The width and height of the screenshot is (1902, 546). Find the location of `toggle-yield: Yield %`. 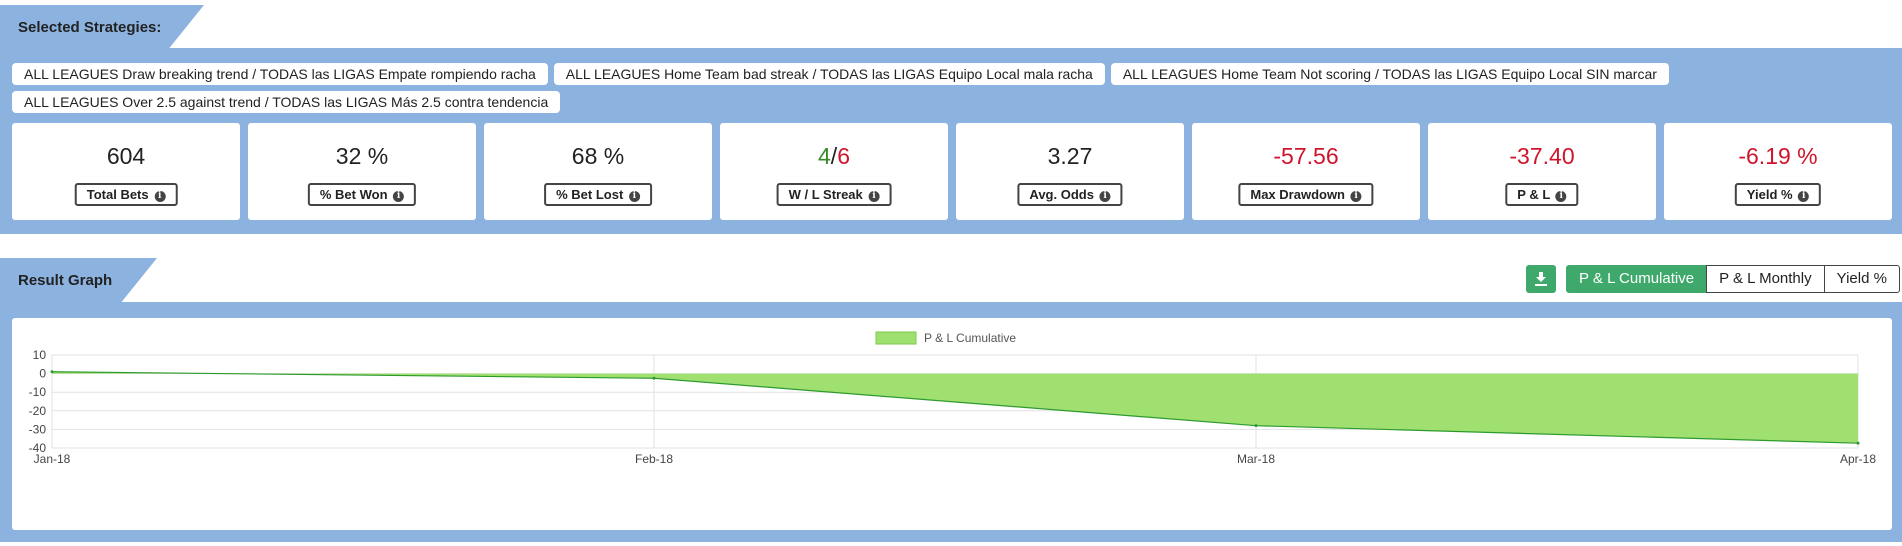

toggle-yield: Yield % is located at coordinates (1861, 279).